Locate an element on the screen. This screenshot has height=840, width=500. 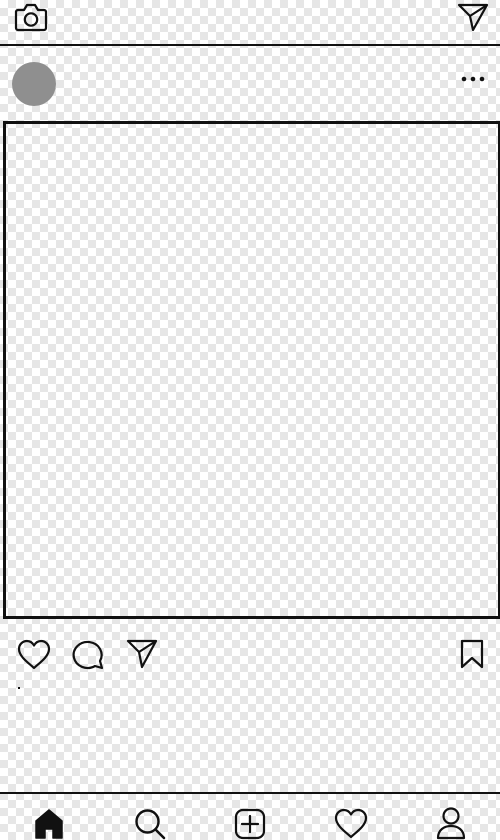
header-divider is located at coordinates (250, 45).